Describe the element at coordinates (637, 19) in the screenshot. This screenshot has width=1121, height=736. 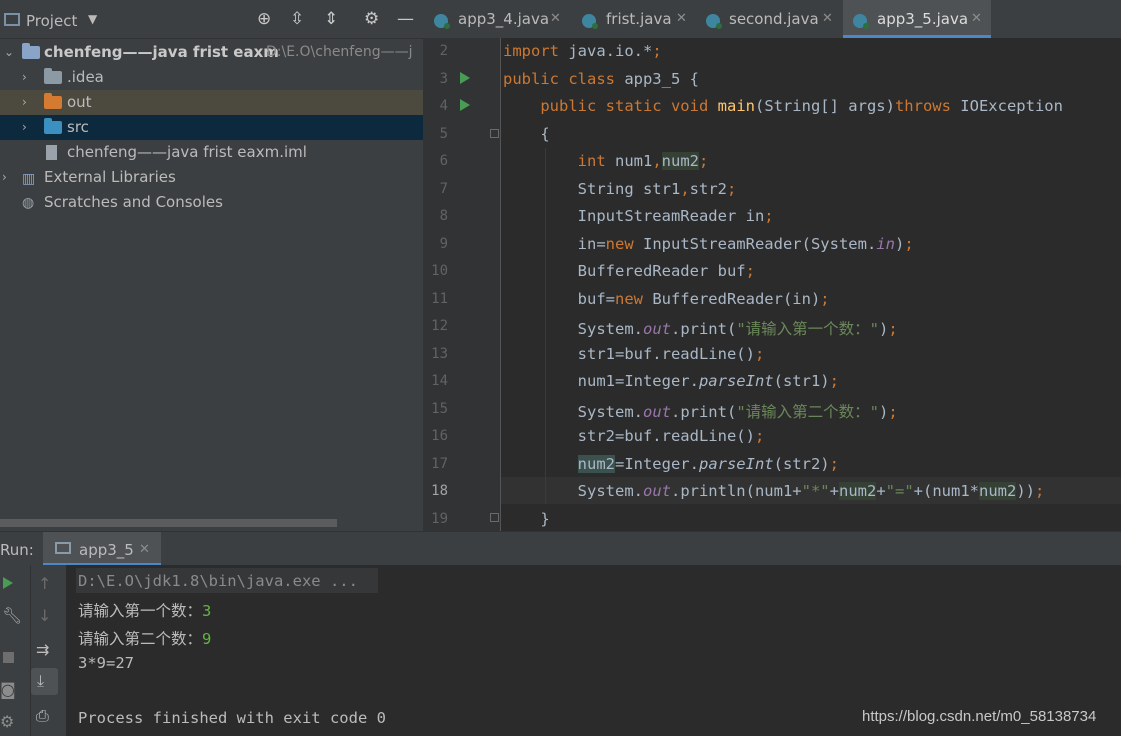
I see `tab-frist: frist.java ✕` at that location.